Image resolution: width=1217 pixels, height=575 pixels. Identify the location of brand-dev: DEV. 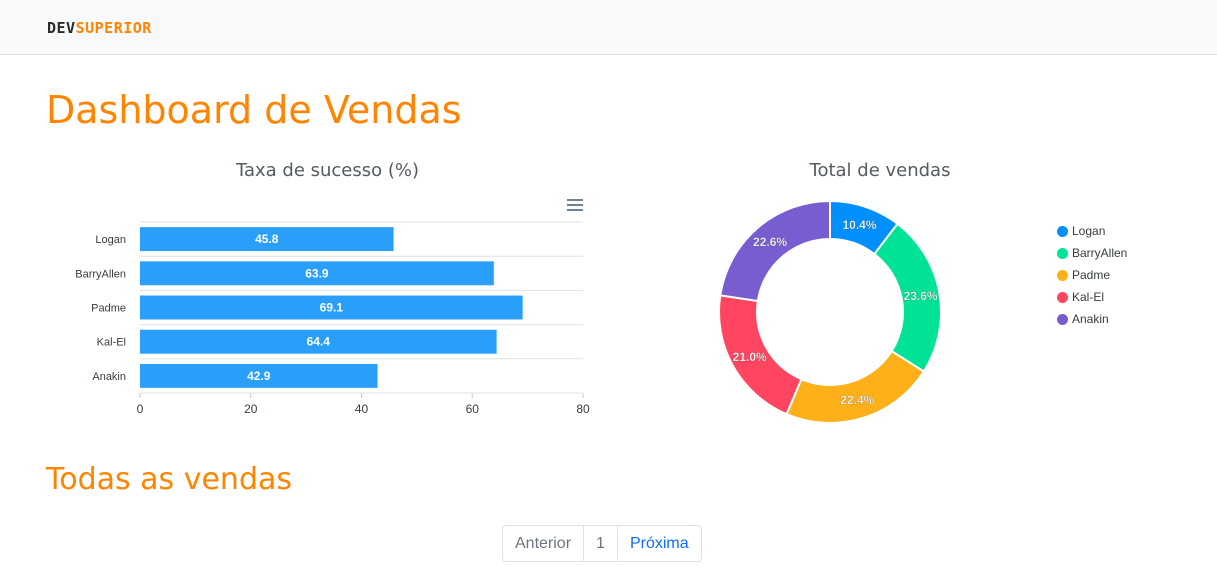
(61, 28).